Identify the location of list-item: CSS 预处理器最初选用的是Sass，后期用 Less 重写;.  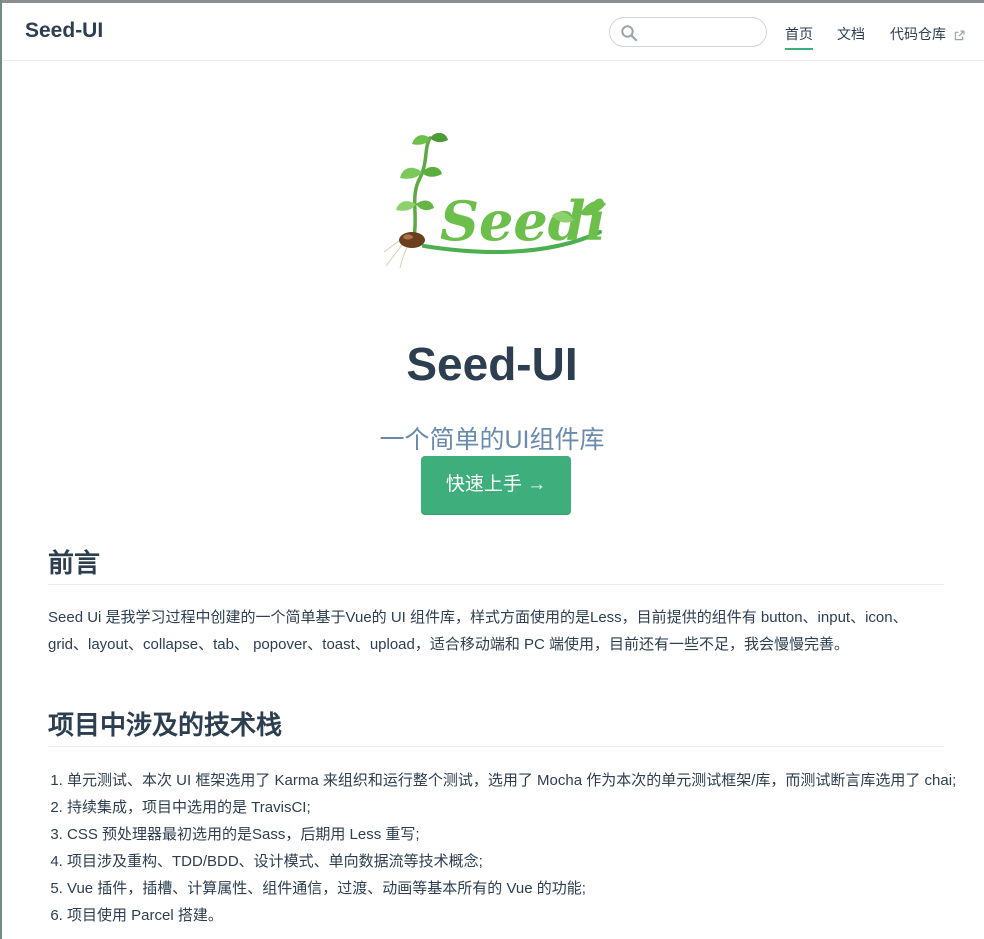
(512, 834).